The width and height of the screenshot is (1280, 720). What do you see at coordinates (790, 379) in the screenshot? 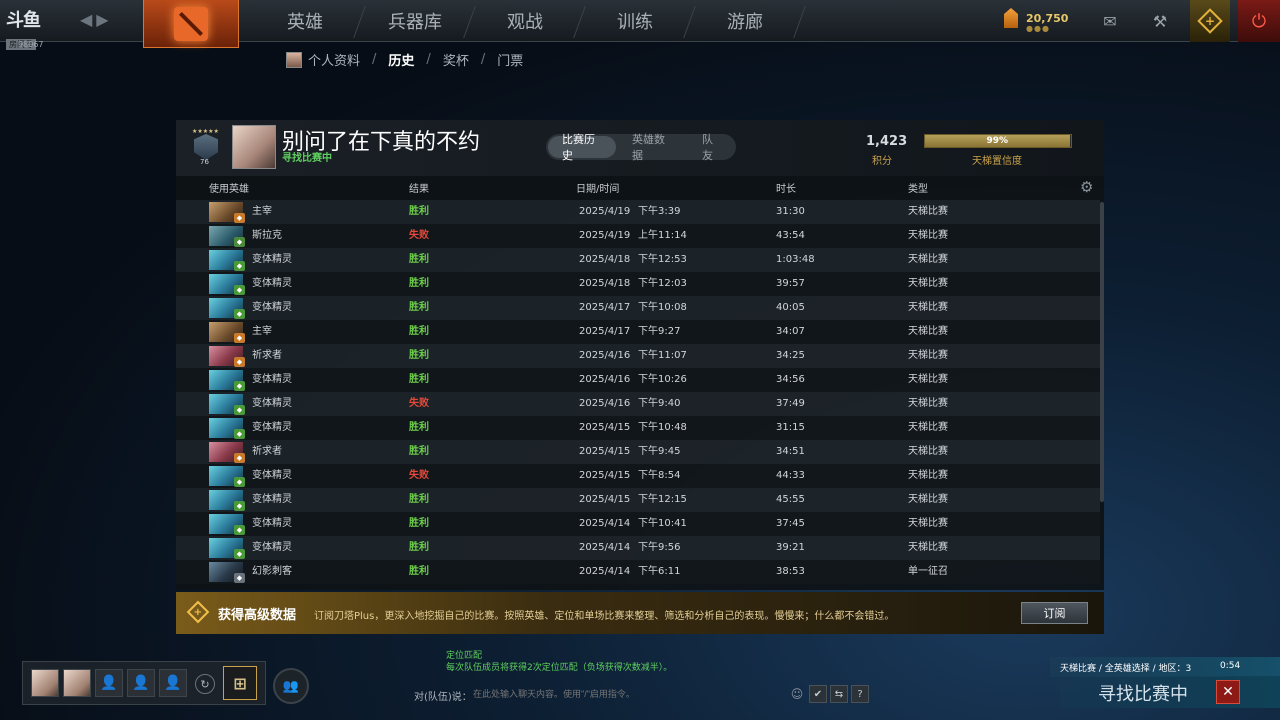
I see `match-duration: 34:56` at bounding box center [790, 379].